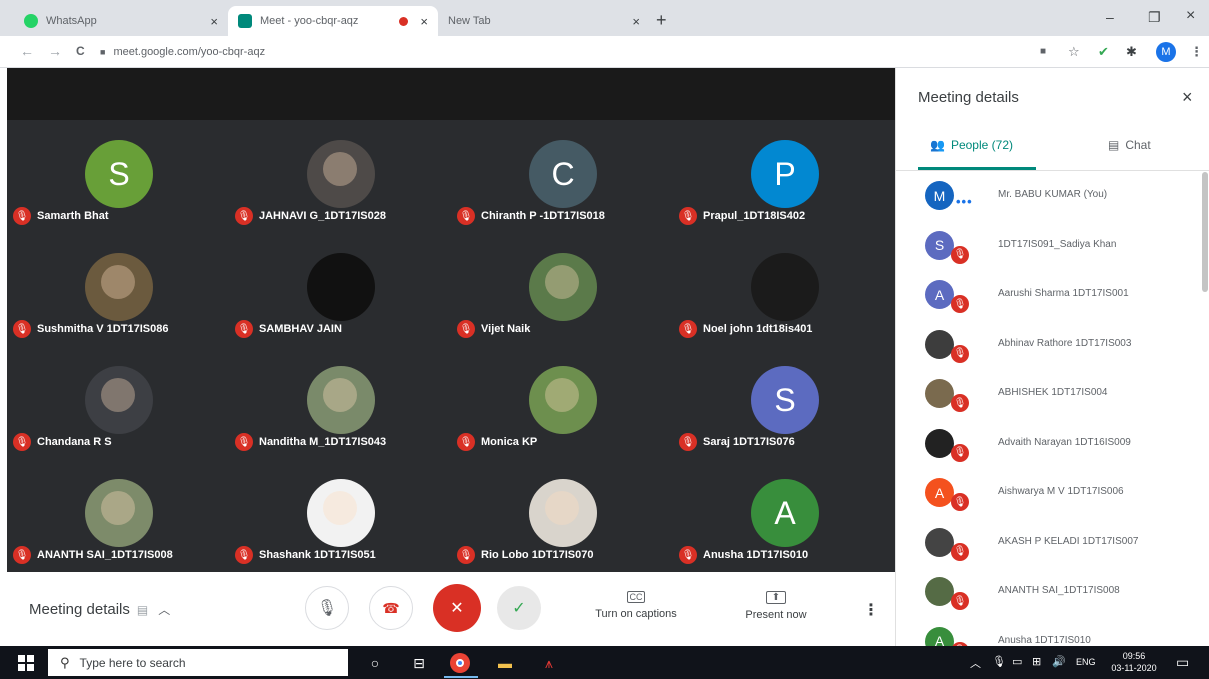 The image size is (1209, 679). What do you see at coordinates (506, 329) in the screenshot?
I see `participant-name: Vijet Naik` at bounding box center [506, 329].